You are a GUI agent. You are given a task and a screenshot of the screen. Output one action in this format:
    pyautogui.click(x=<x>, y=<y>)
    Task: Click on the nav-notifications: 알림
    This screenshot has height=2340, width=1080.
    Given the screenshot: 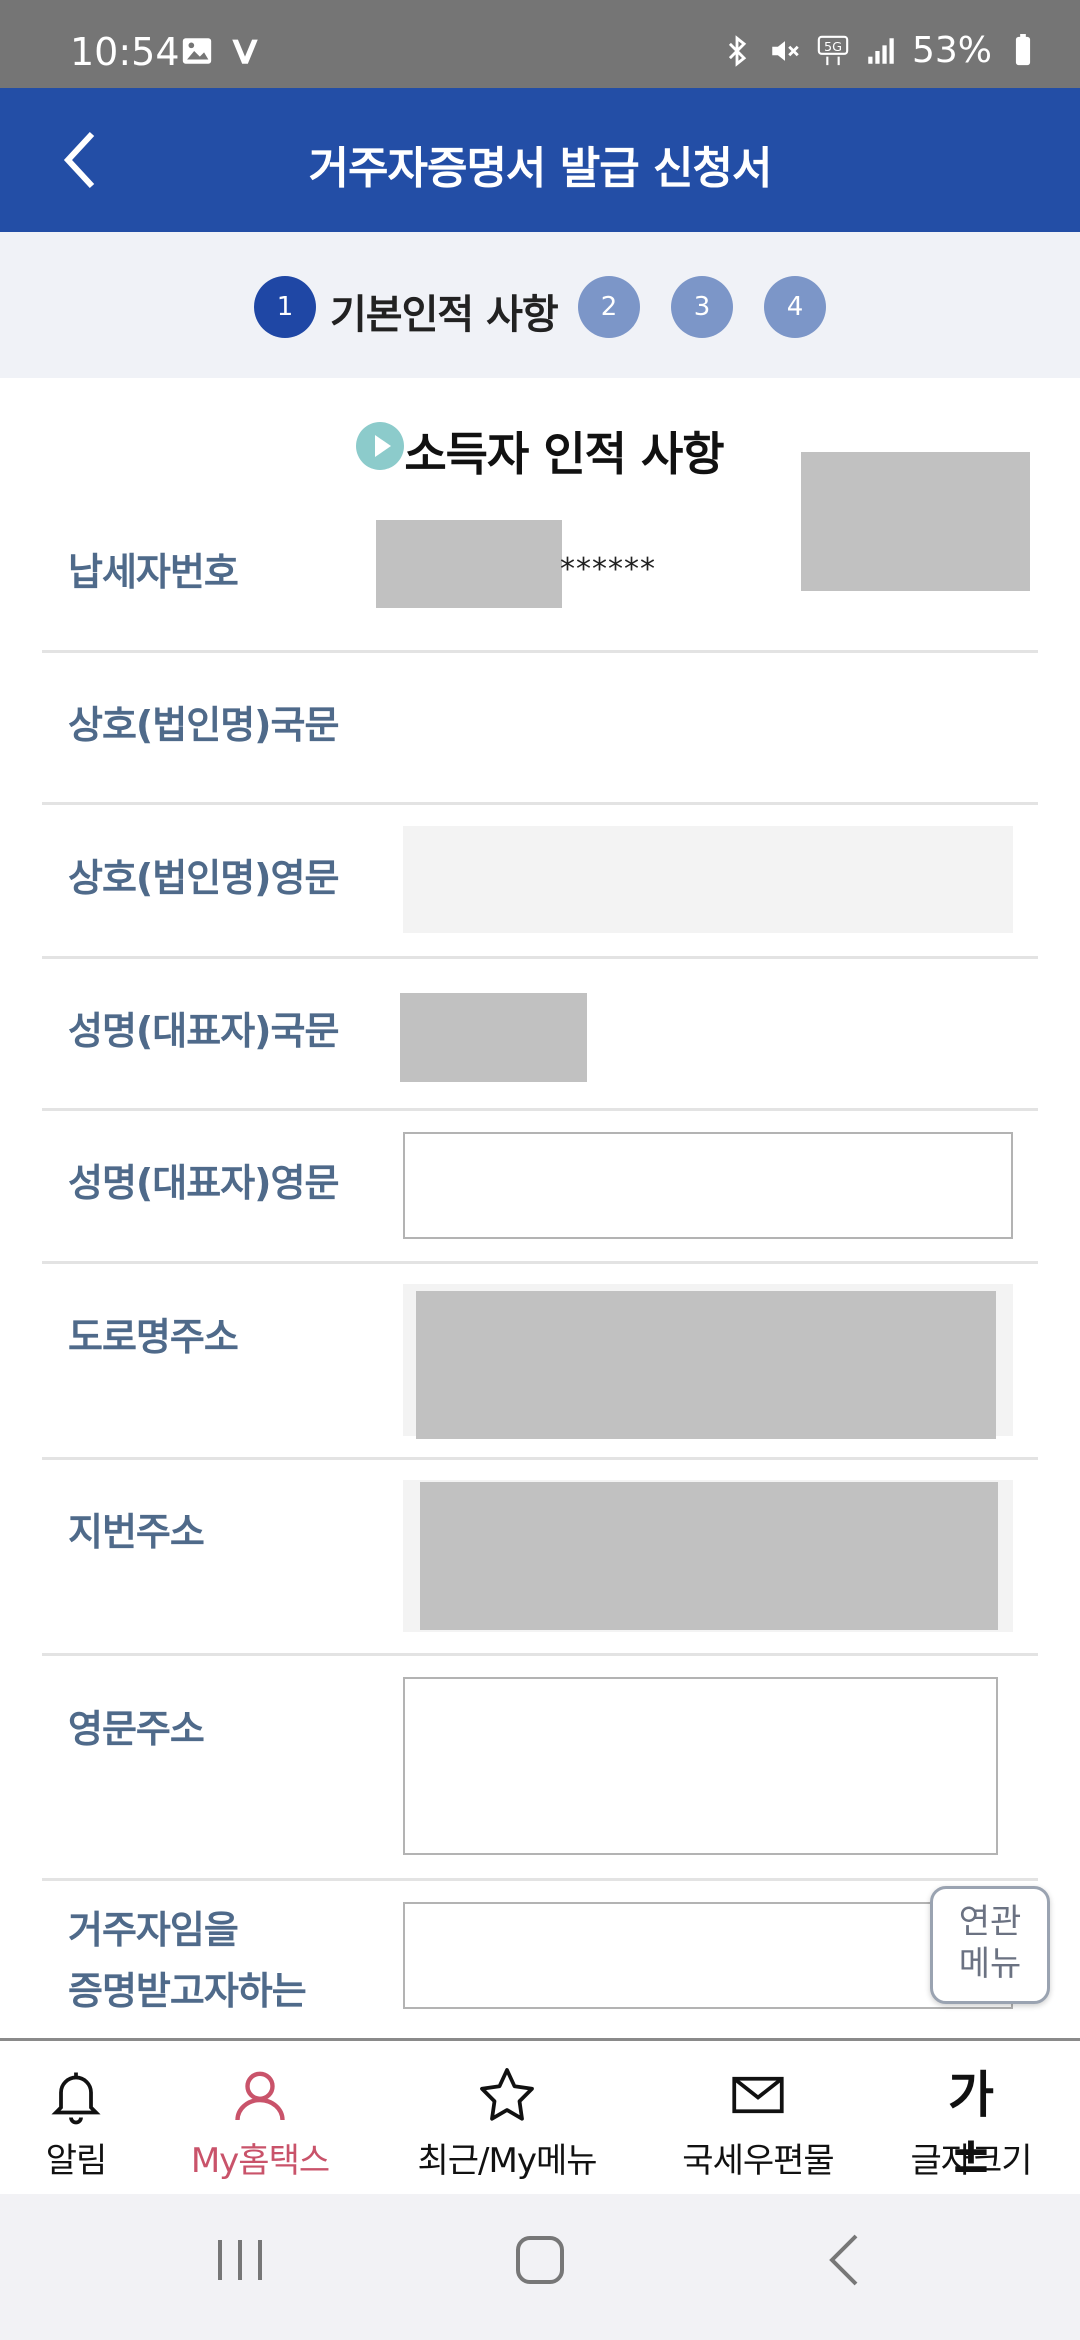 What is the action you would take?
    pyautogui.click(x=76, y=2123)
    